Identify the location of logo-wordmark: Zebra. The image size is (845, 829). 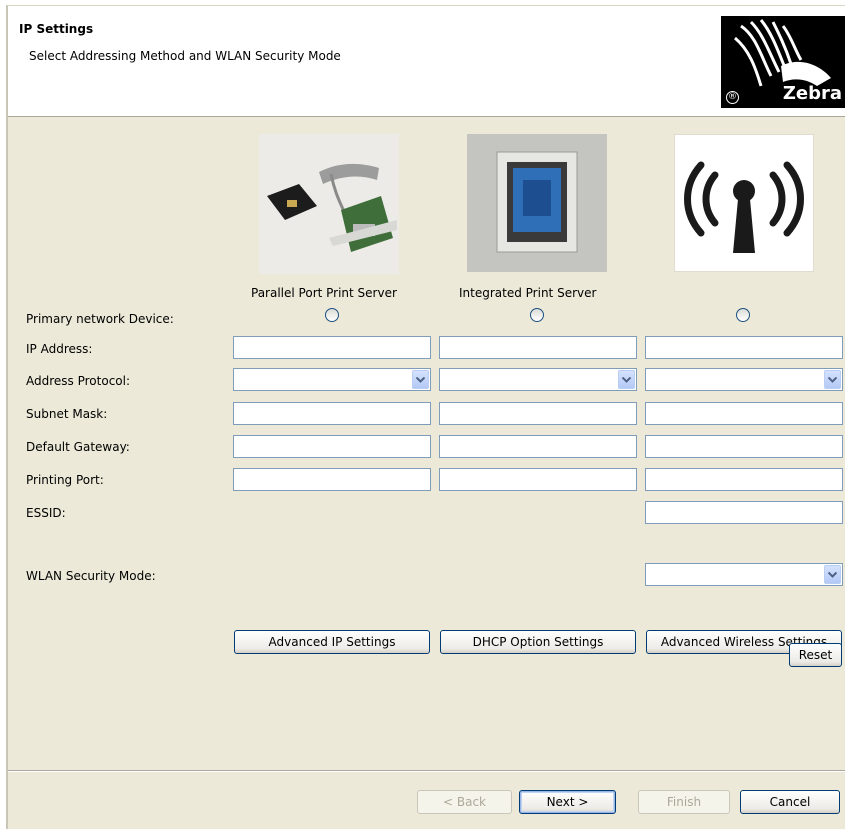
(812, 93).